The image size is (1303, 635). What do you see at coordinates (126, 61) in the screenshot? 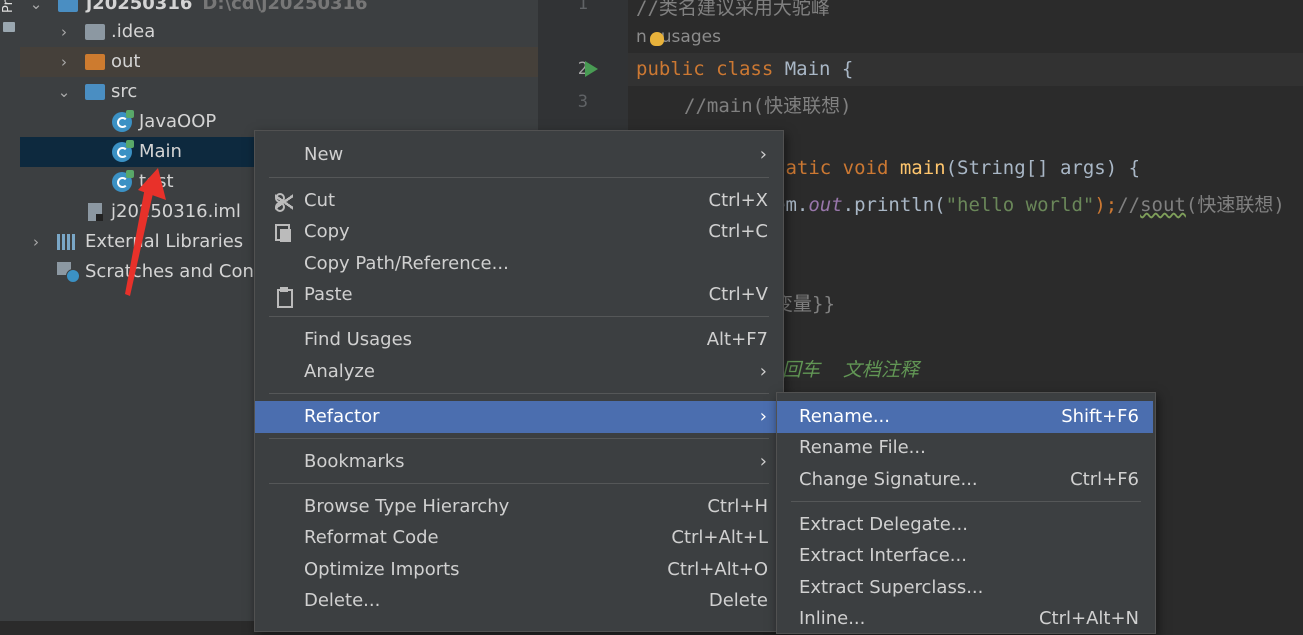
I see `tree-label: out` at bounding box center [126, 61].